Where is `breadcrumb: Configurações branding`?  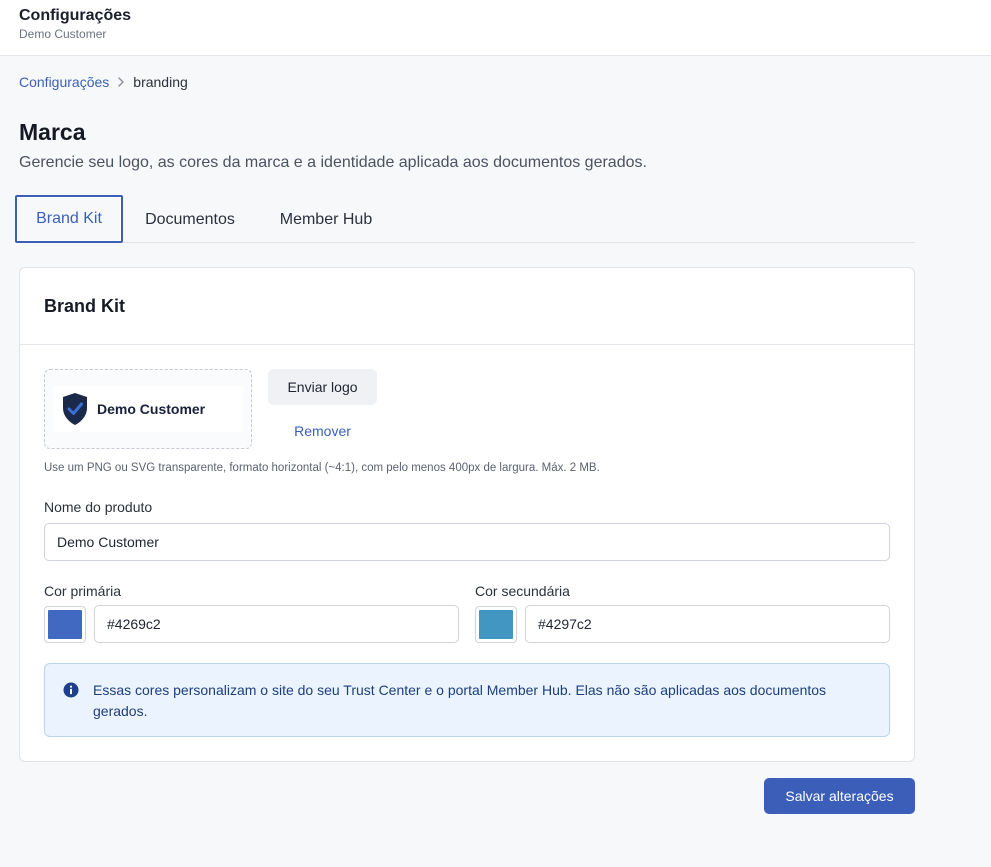 breadcrumb: Configurações branding is located at coordinates (103, 82).